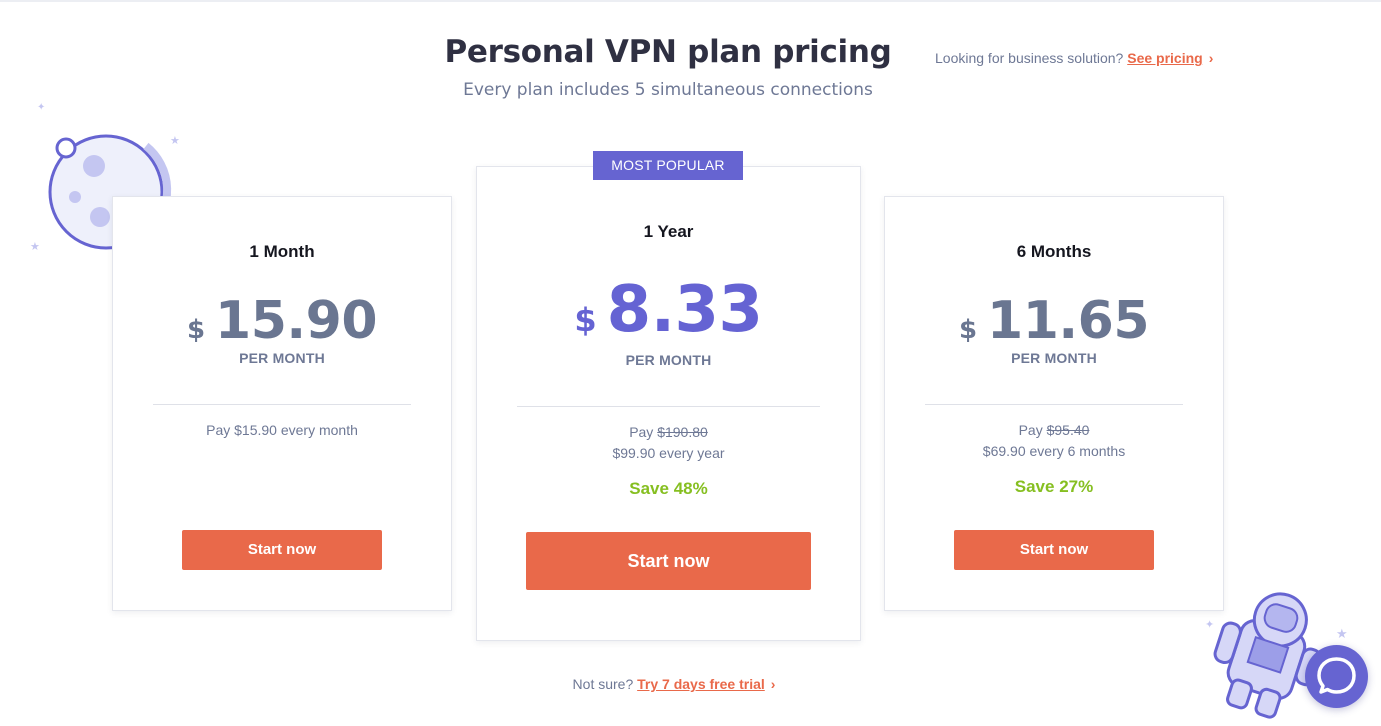 The image size is (1381, 726). What do you see at coordinates (690, 1) in the screenshot?
I see `top-border` at bounding box center [690, 1].